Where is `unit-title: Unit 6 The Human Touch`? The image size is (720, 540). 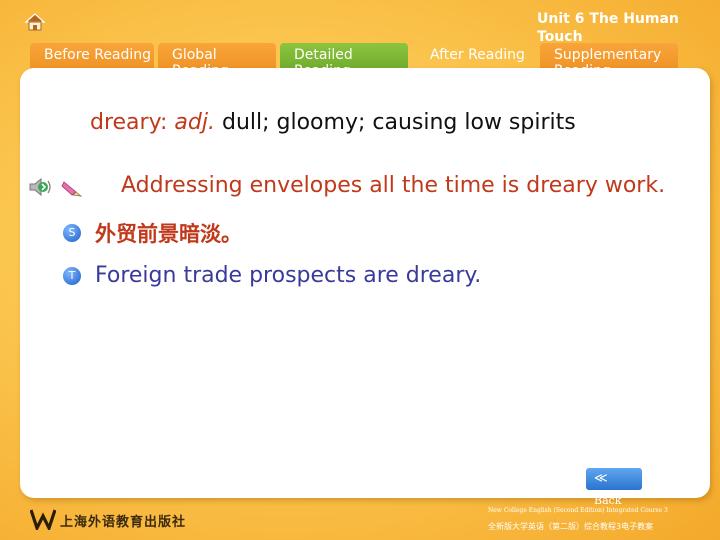
unit-title: Unit 6 The Human Touch is located at coordinates (608, 28).